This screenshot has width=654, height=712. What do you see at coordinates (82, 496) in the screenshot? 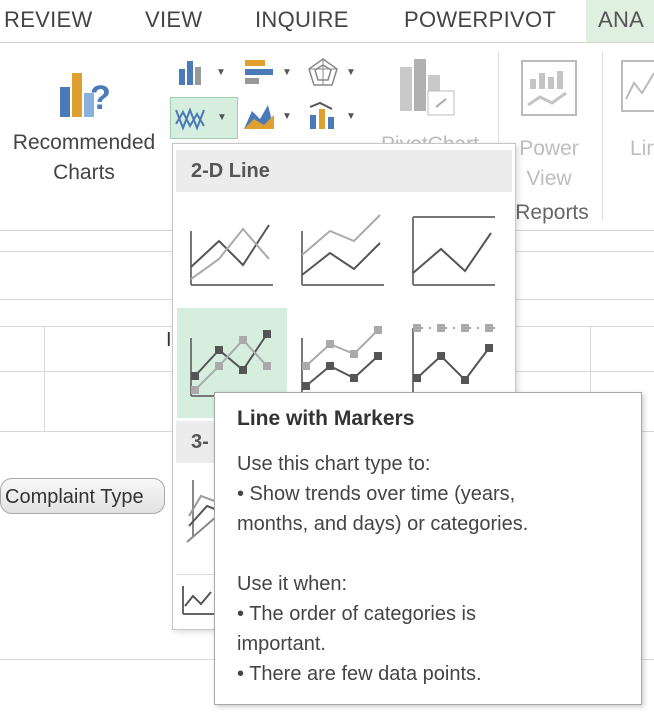
I see `complaint-type-field-button: Complaint Type` at bounding box center [82, 496].